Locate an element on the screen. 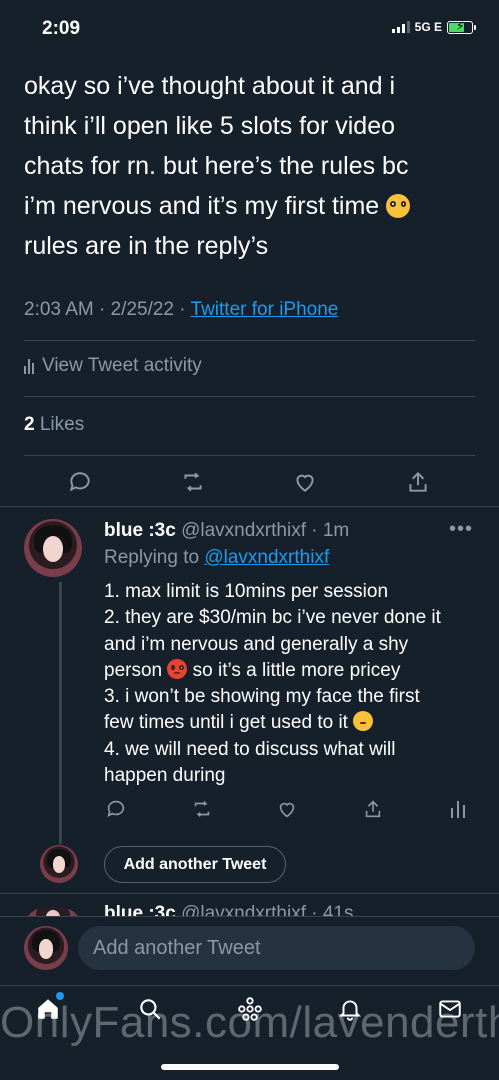  tweet-source-link: Twitter for iPhone is located at coordinates (265, 309).